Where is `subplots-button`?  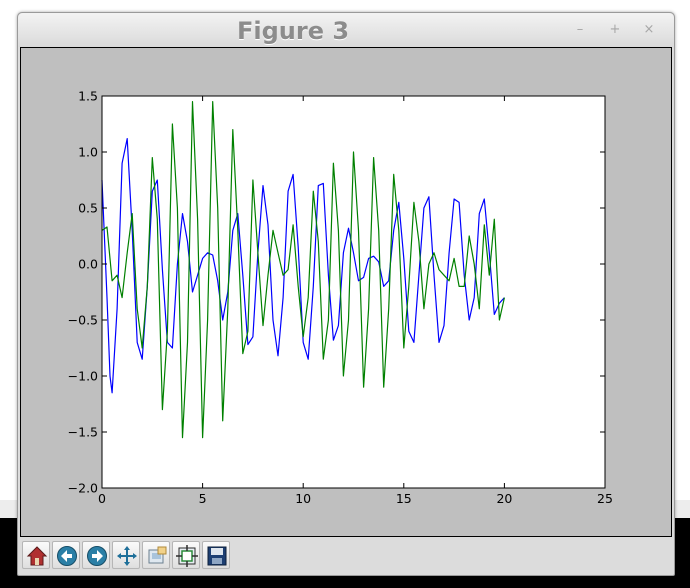 subplots-button is located at coordinates (186, 555).